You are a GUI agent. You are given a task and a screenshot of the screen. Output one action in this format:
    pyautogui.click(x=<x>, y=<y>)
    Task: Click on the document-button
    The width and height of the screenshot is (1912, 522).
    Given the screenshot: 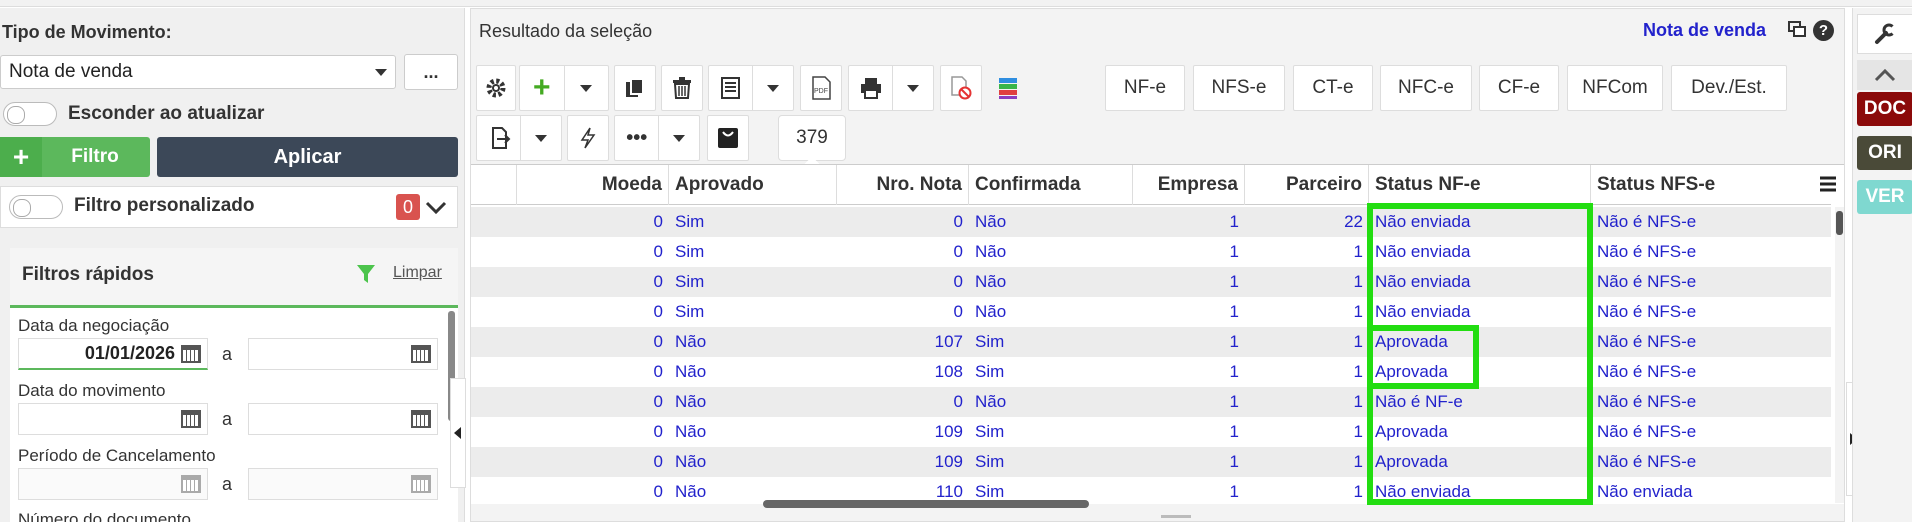 What is the action you would take?
    pyautogui.click(x=751, y=88)
    